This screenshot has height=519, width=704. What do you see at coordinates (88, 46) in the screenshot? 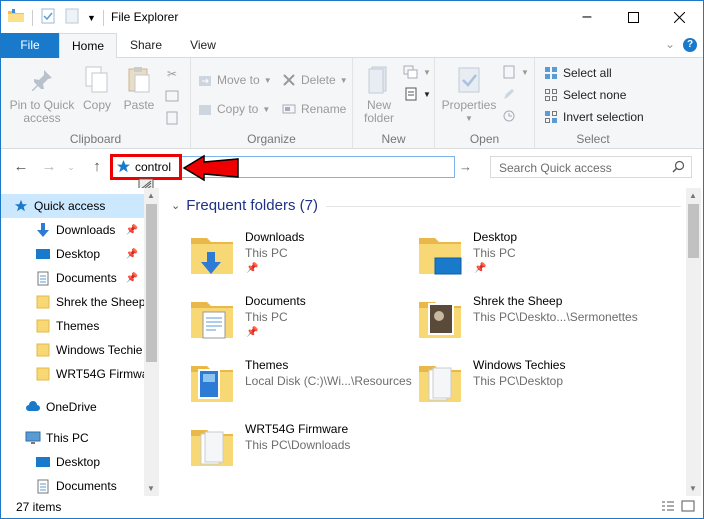
I see `tab-home: Home` at bounding box center [88, 46].